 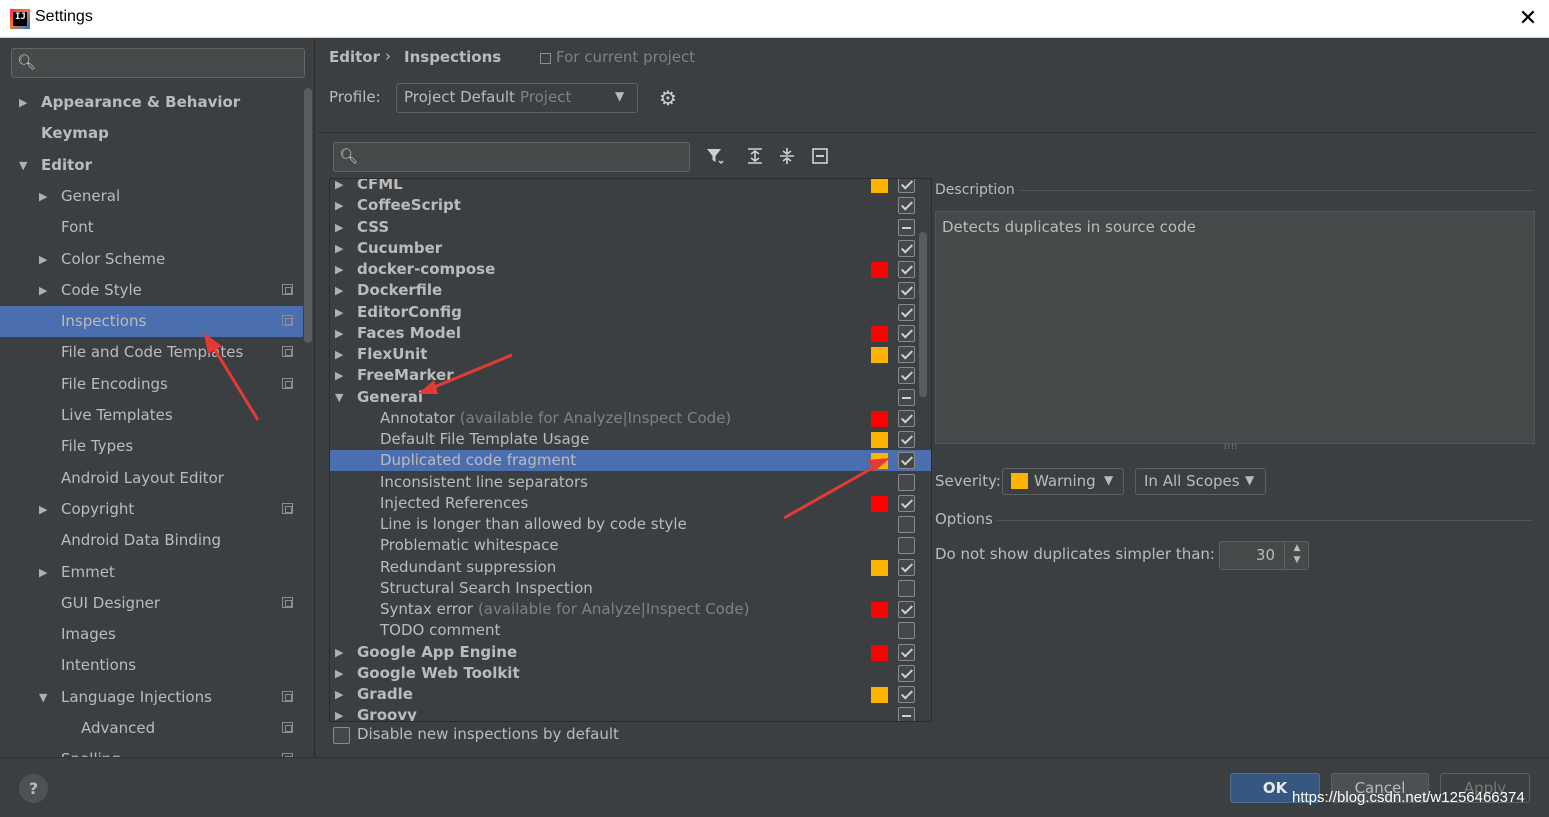 What do you see at coordinates (33, 788) in the screenshot?
I see `help-button: ?` at bounding box center [33, 788].